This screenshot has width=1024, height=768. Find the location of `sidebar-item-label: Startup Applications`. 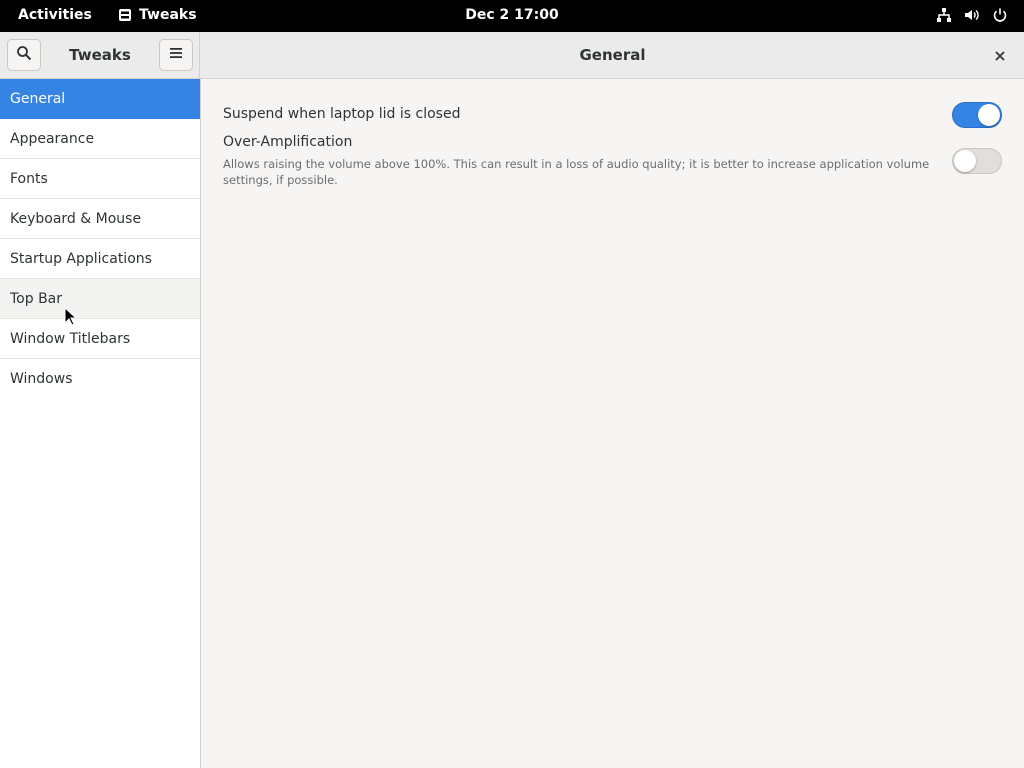

sidebar-item-label: Startup Applications is located at coordinates (81, 258).